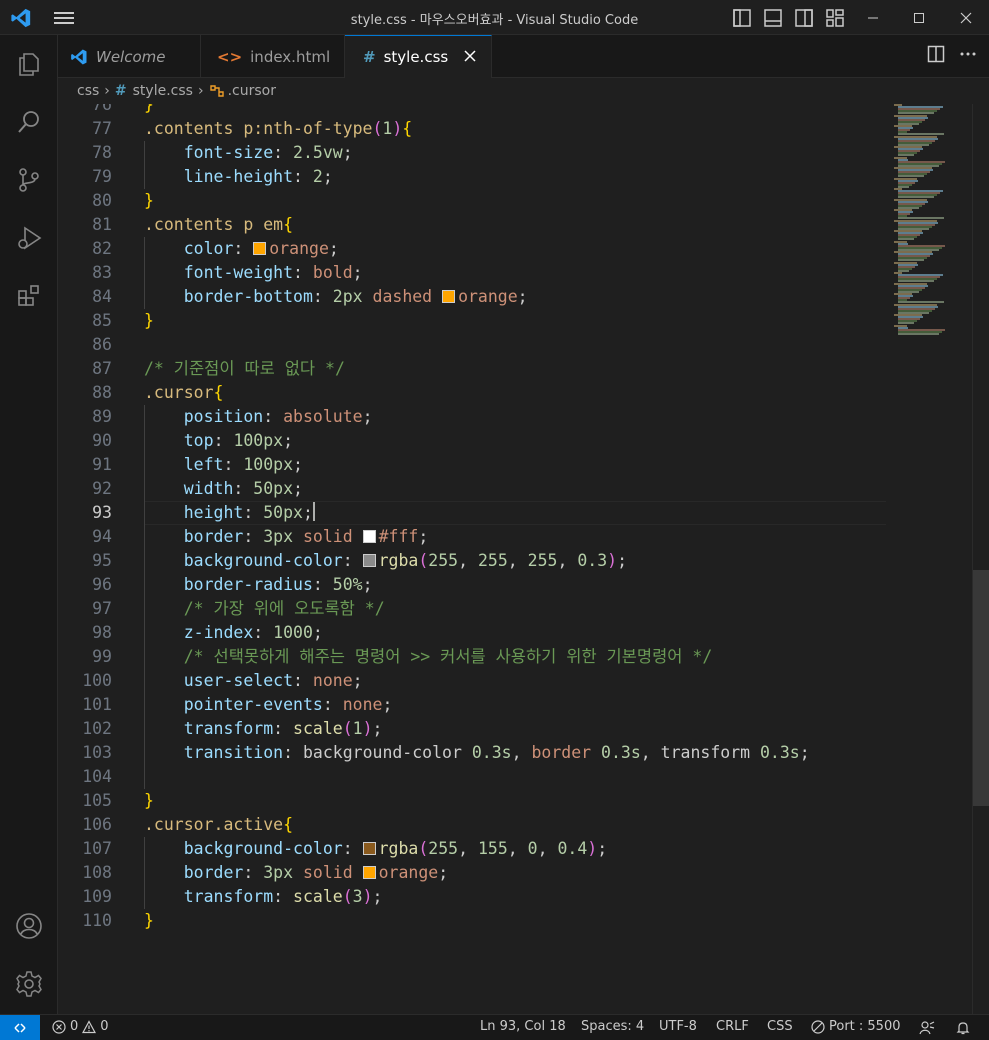 This screenshot has height=1040, width=989. I want to click on breadcrumb-file: style.css, so click(163, 91).